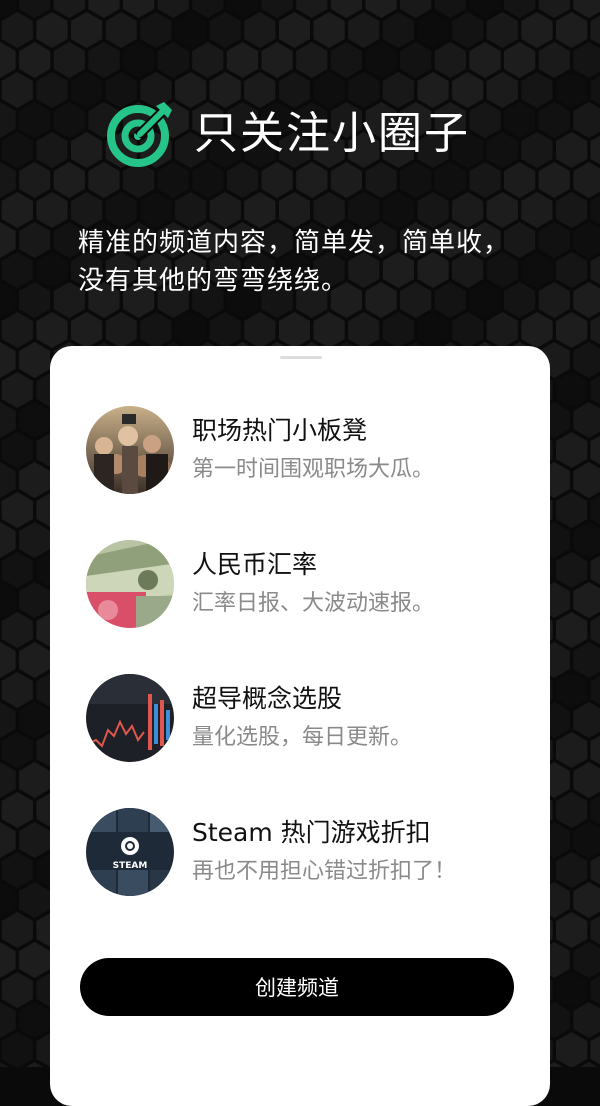 The height and width of the screenshot is (1106, 600). What do you see at coordinates (313, 469) in the screenshot?
I see `channel-desc: 第一时间围观职场大瓜。` at bounding box center [313, 469].